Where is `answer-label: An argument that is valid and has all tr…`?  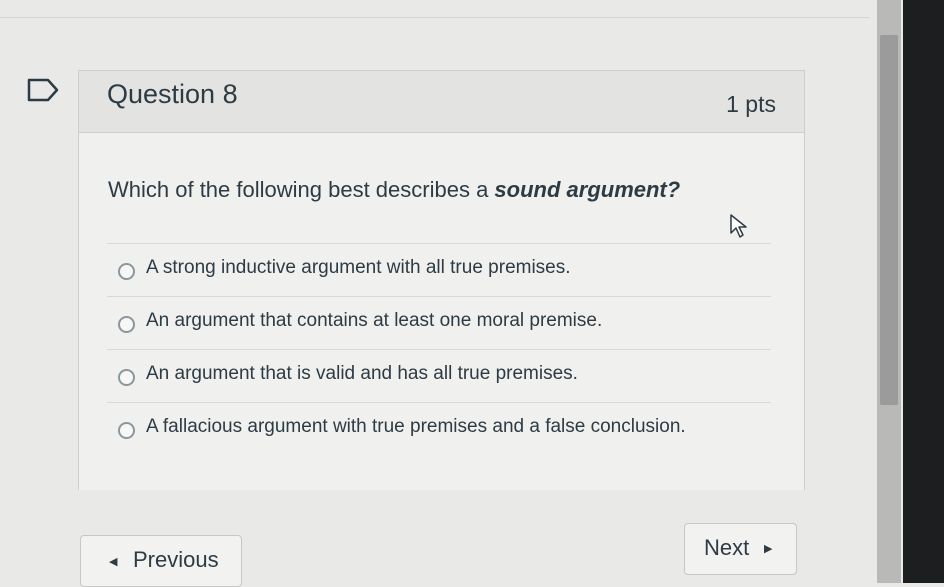
answer-label: An argument that is valid and has all tr… is located at coordinates (362, 373).